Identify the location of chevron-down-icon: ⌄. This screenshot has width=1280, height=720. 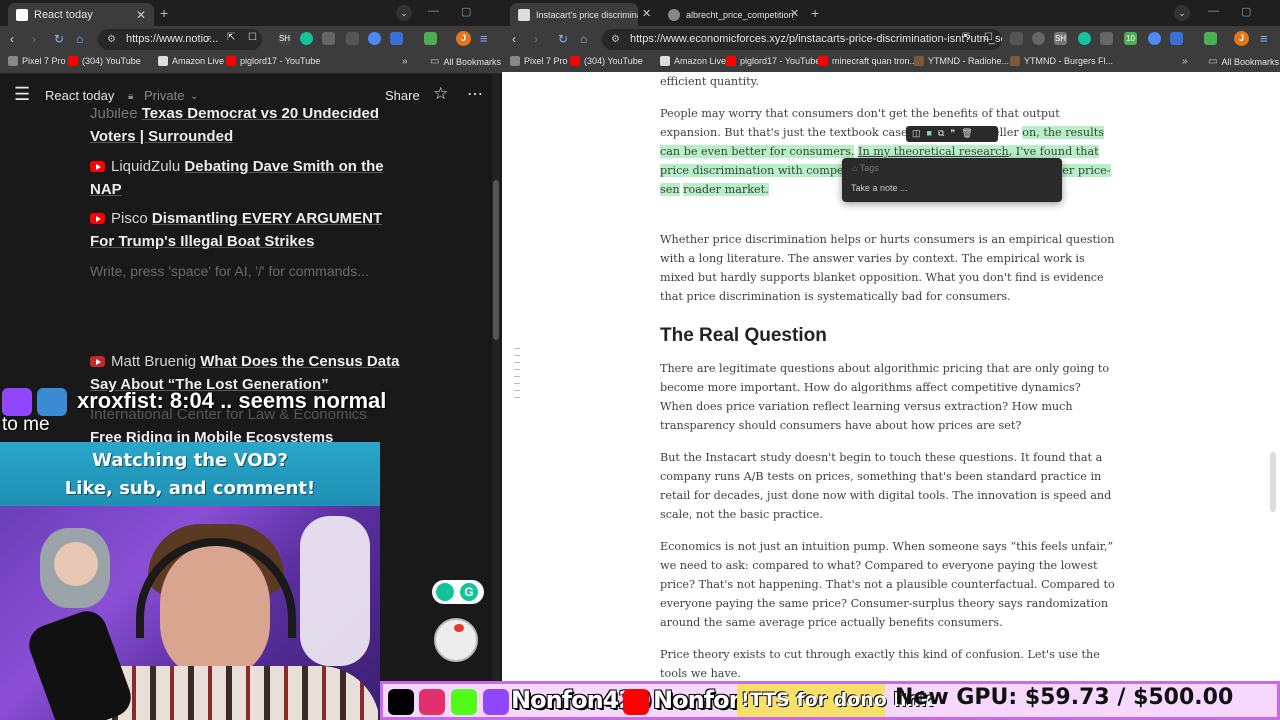
(194, 96).